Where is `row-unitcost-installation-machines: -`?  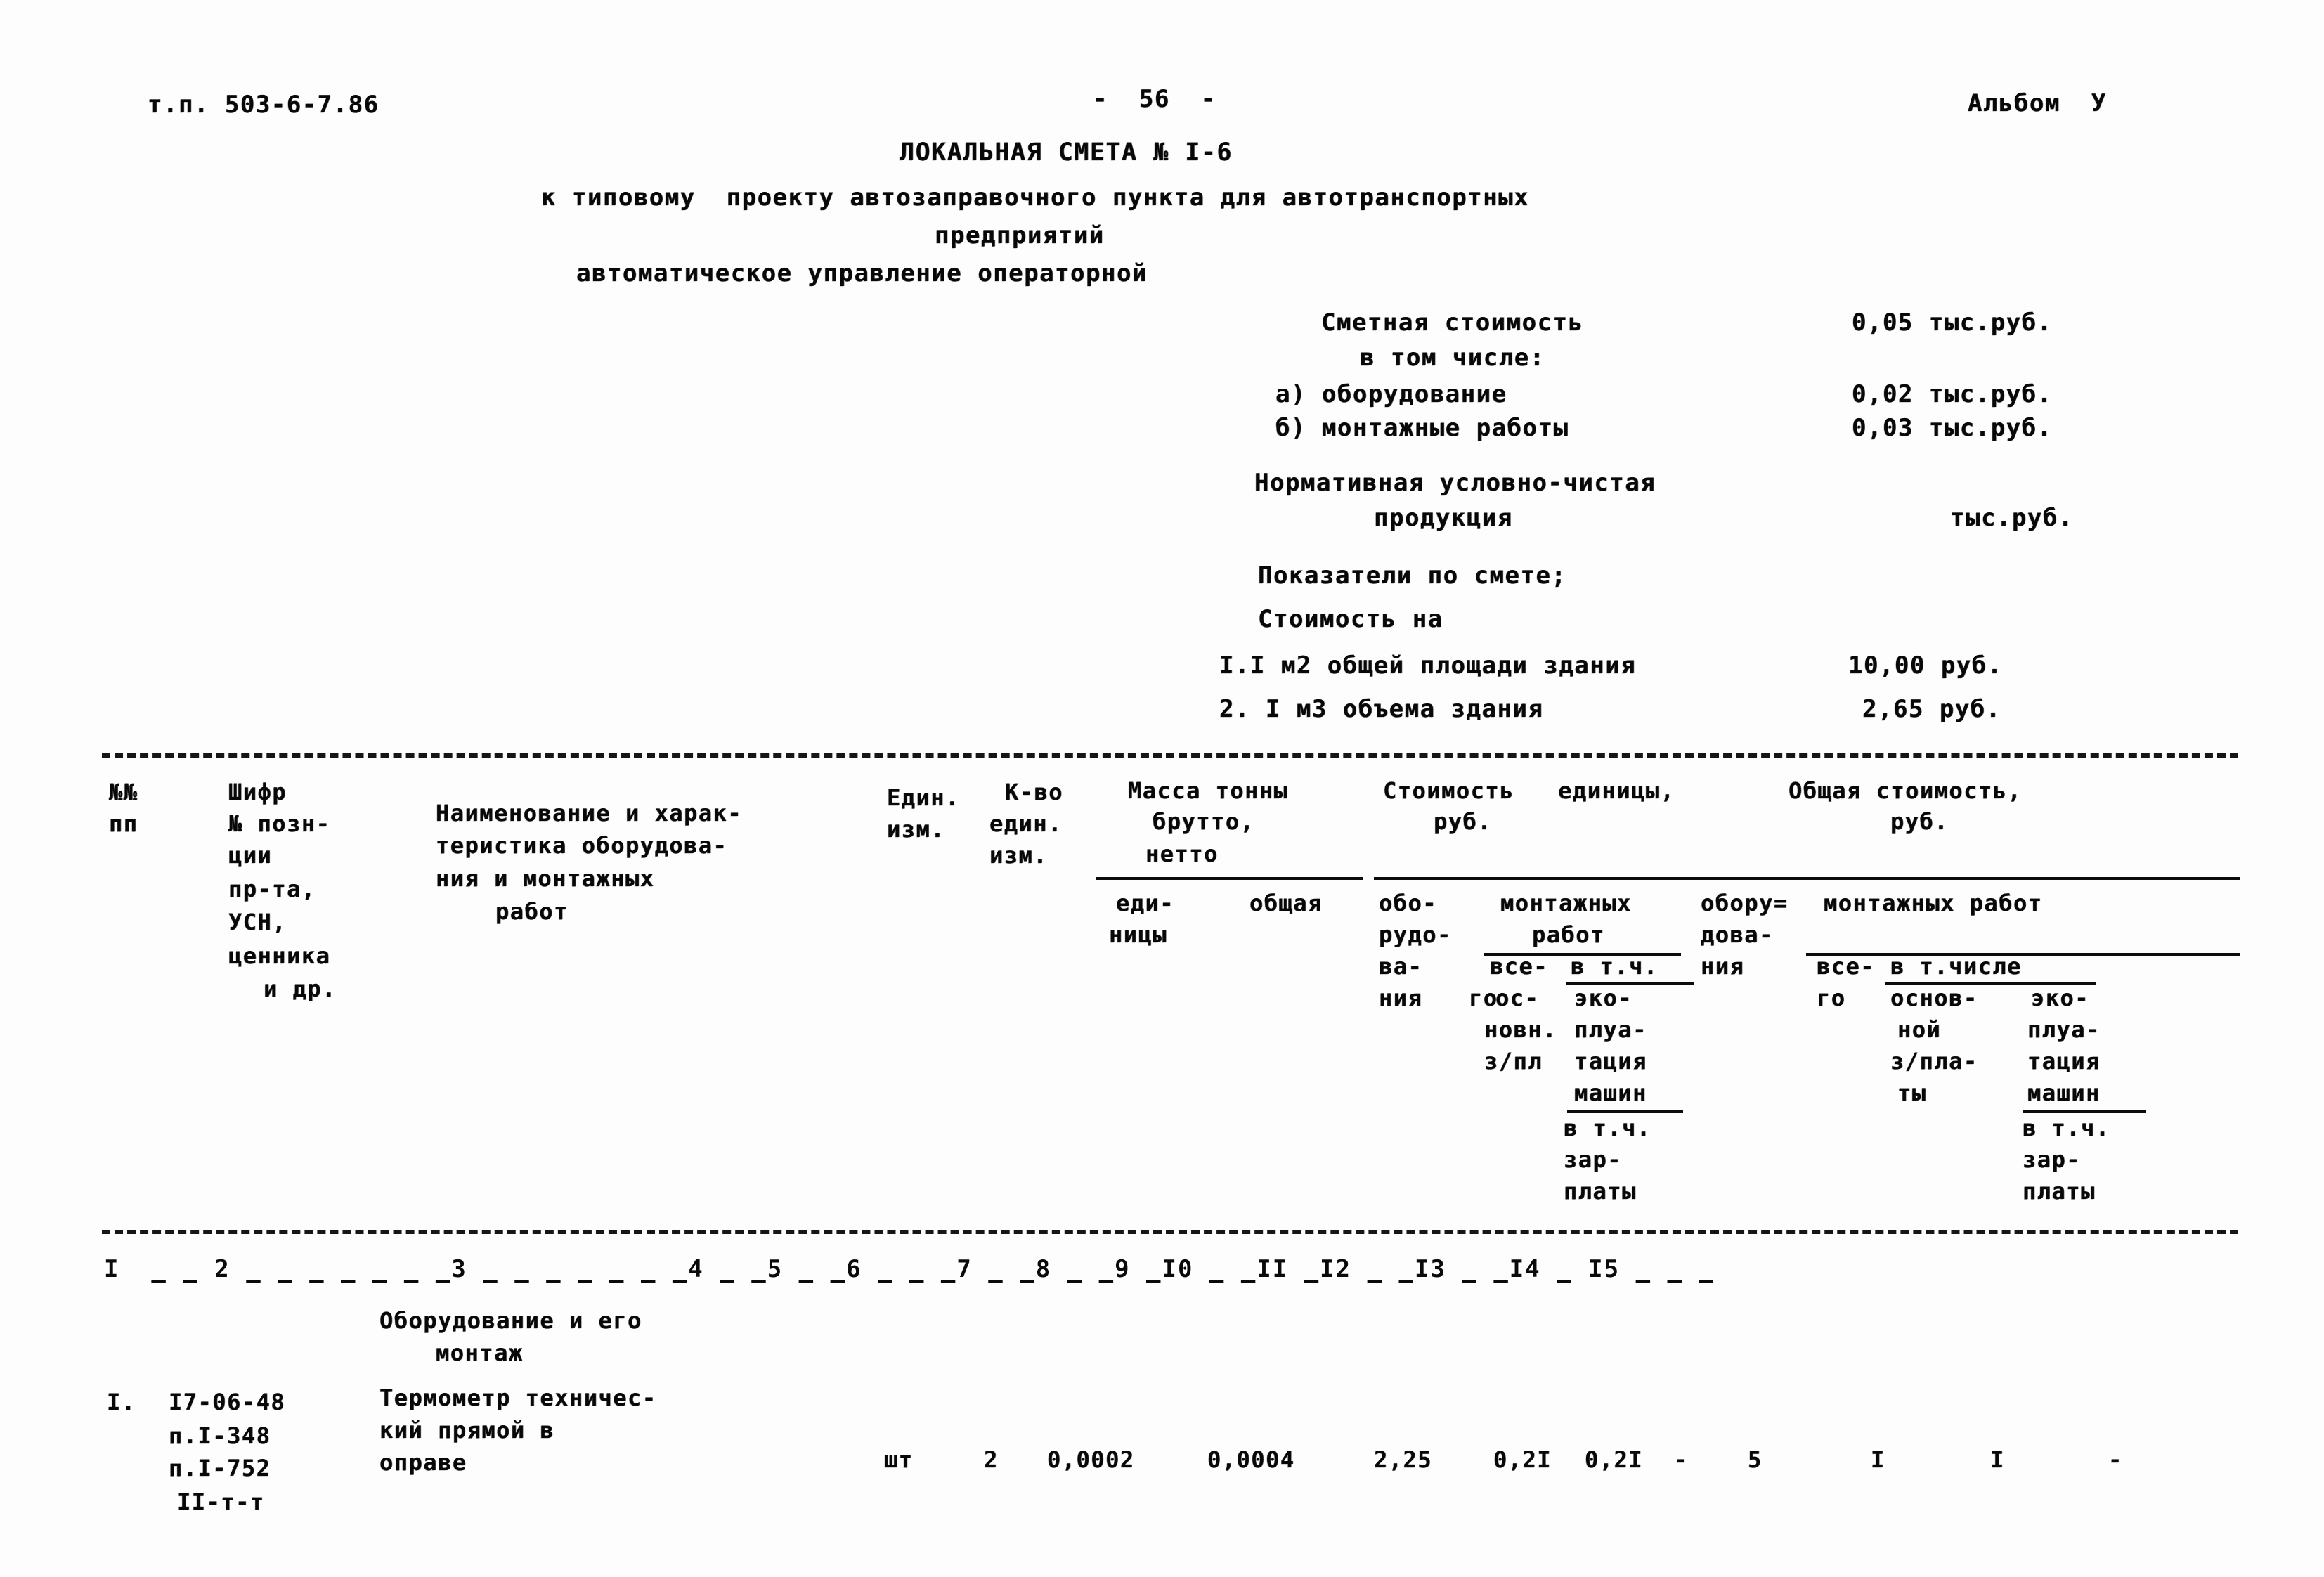
row-unitcost-installation-machines: - is located at coordinates (1681, 1459).